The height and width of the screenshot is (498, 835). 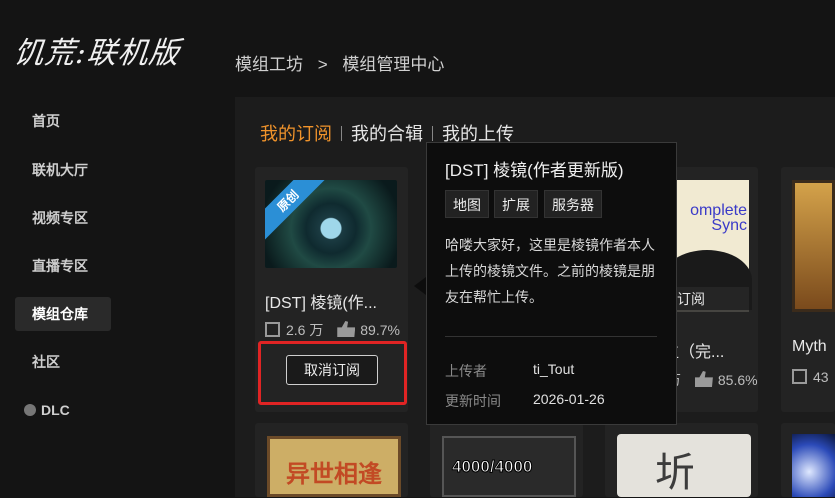 What do you see at coordinates (30, 410) in the screenshot?
I see `dlc-icon` at bounding box center [30, 410].